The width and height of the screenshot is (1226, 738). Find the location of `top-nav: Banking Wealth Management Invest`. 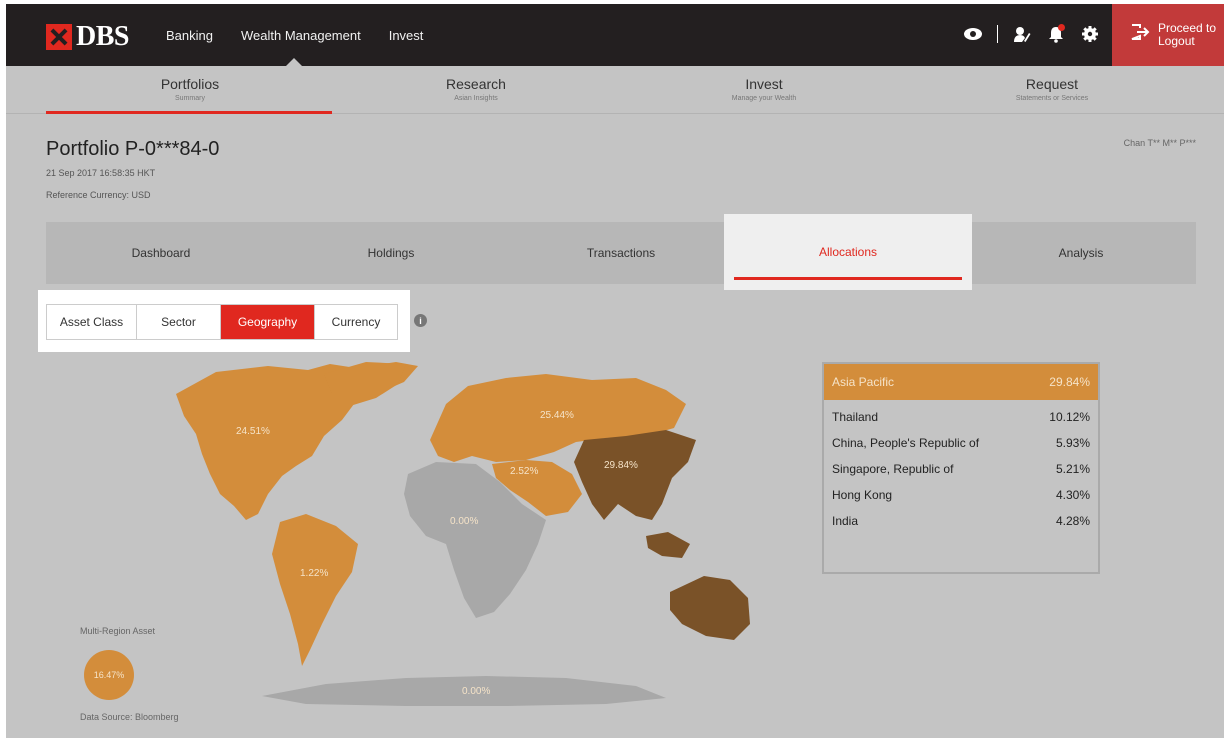

top-nav: Banking Wealth Management Invest is located at coordinates (308, 35).